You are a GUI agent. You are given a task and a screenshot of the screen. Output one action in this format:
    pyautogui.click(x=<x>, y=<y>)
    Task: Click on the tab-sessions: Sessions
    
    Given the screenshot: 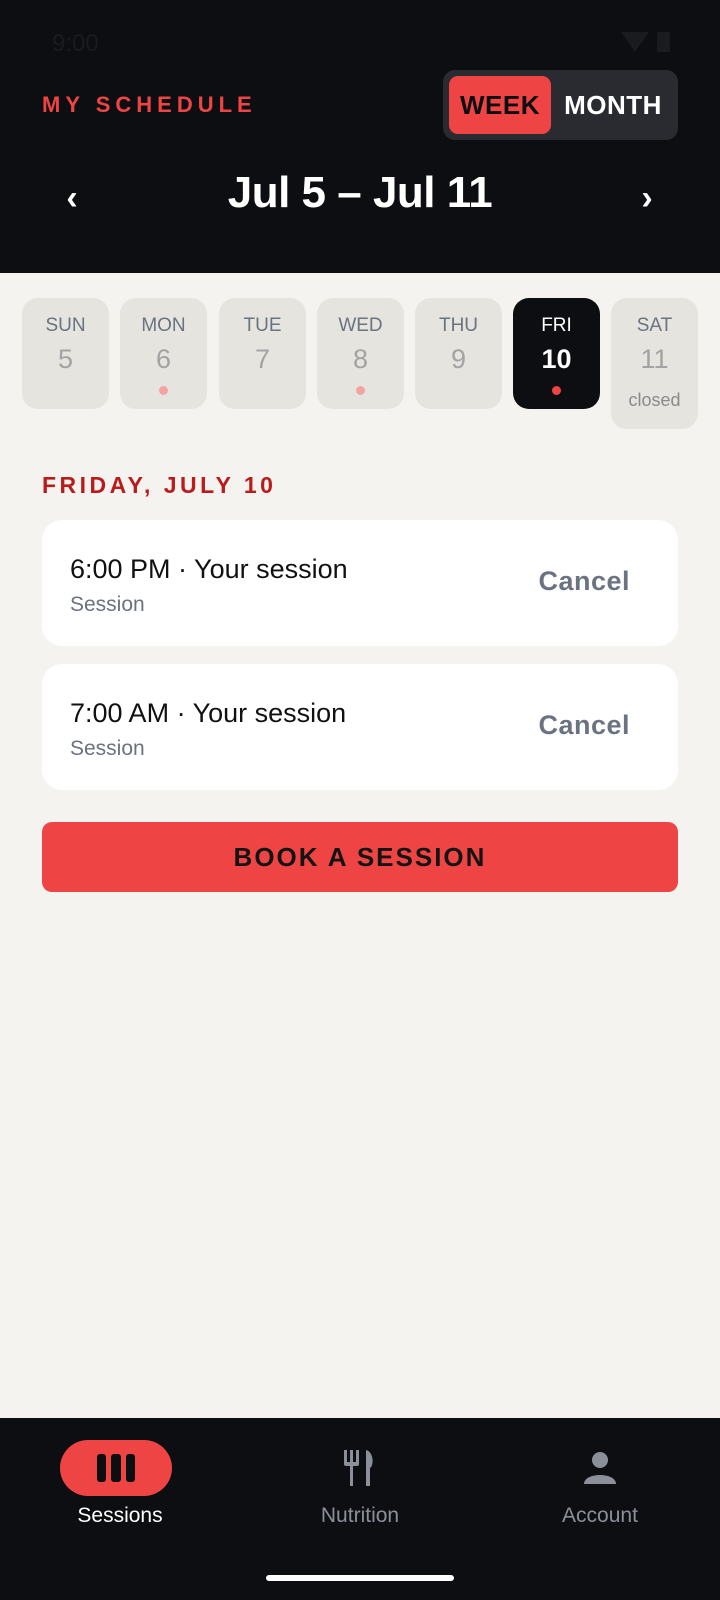 What is the action you would take?
    pyautogui.click(x=120, y=1488)
    